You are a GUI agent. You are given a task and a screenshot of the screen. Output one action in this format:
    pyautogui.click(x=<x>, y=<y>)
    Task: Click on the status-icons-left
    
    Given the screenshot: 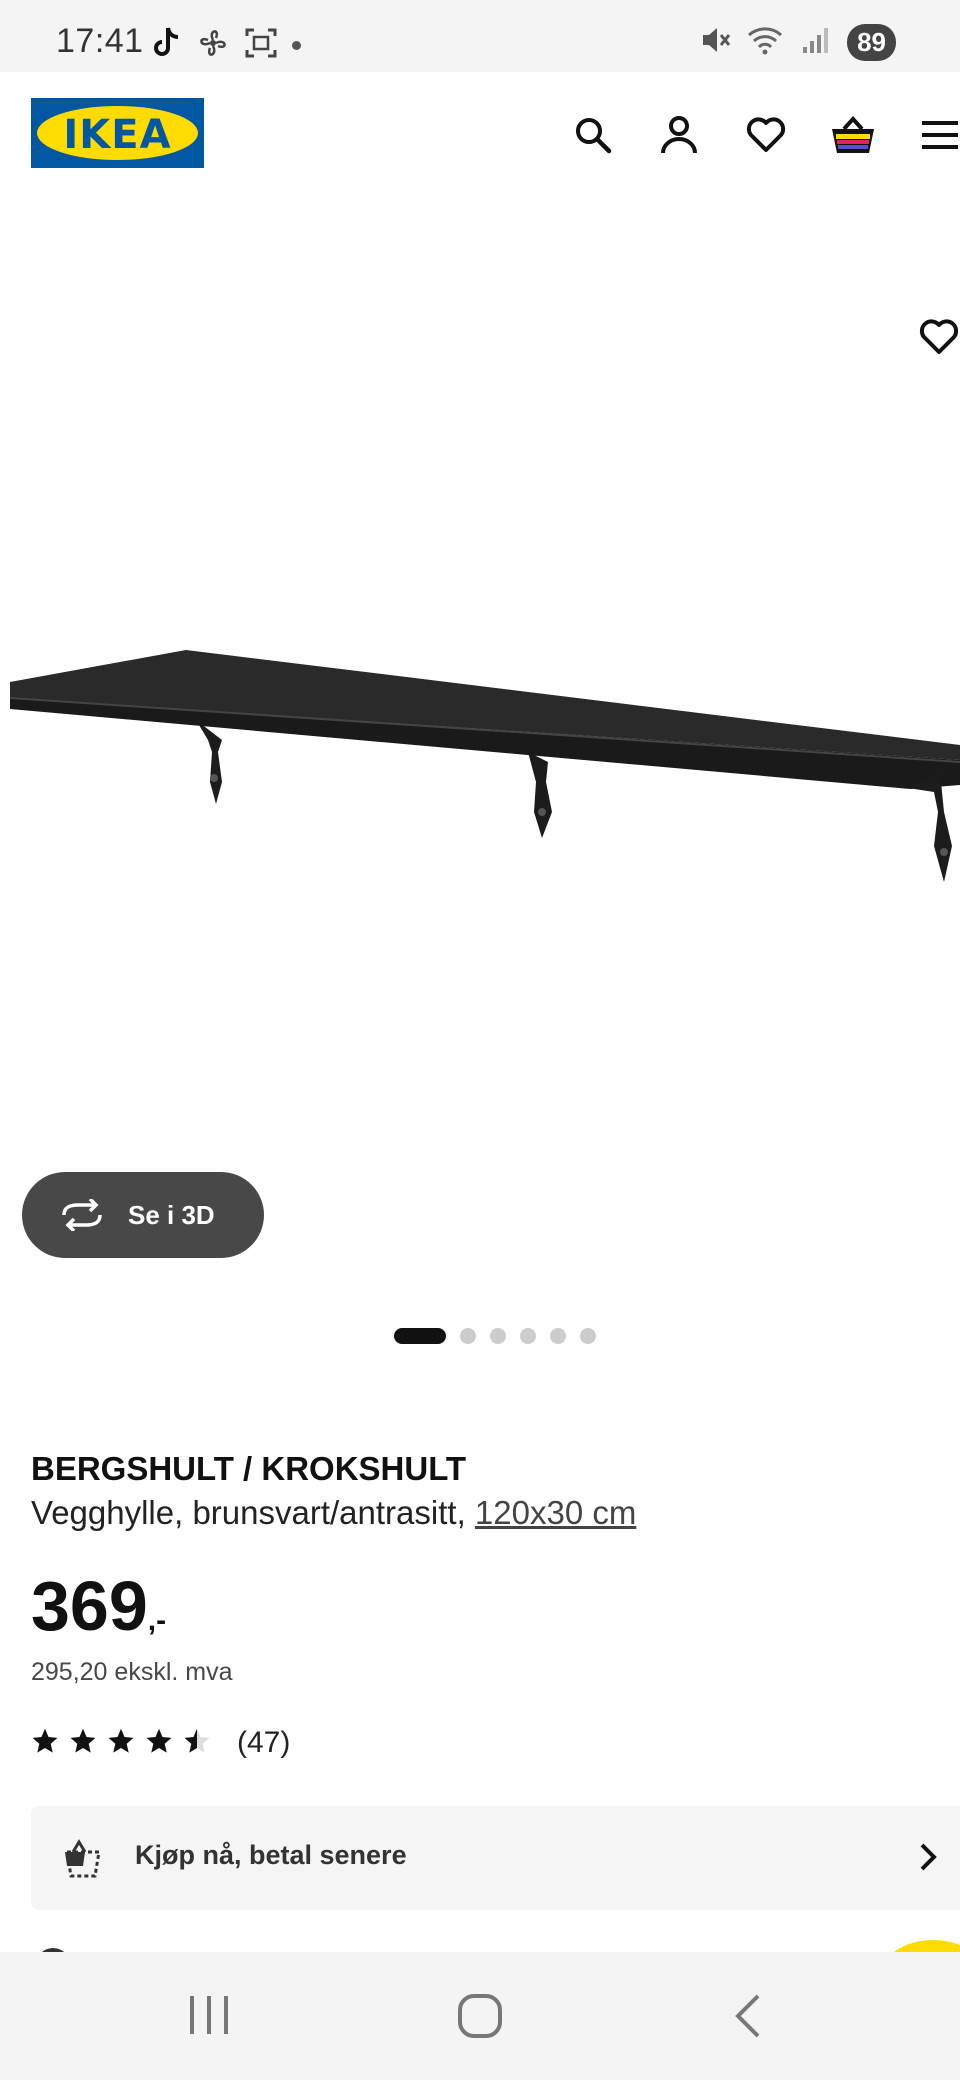 What is the action you would take?
    pyautogui.click(x=226, y=45)
    